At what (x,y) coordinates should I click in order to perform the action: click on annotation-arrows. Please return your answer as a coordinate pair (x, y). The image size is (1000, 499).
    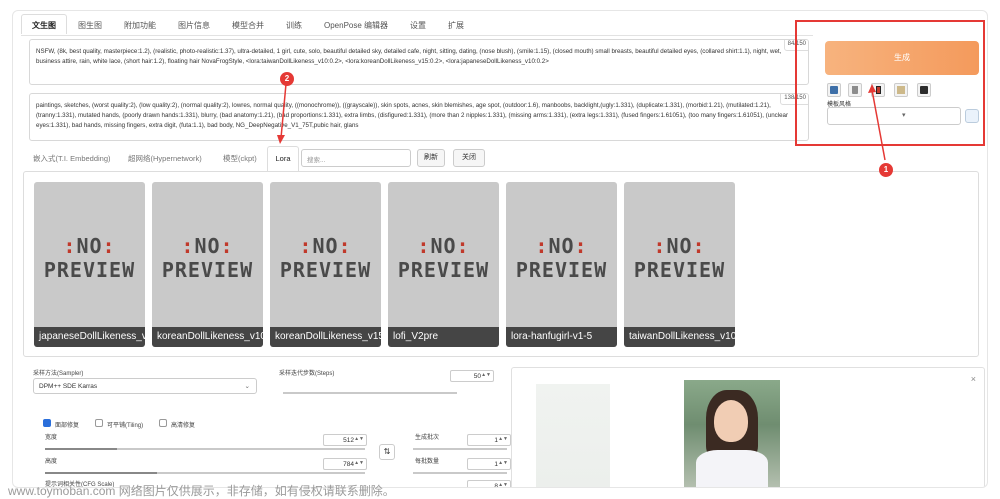
    Looking at the image, I should click on (581, 122).